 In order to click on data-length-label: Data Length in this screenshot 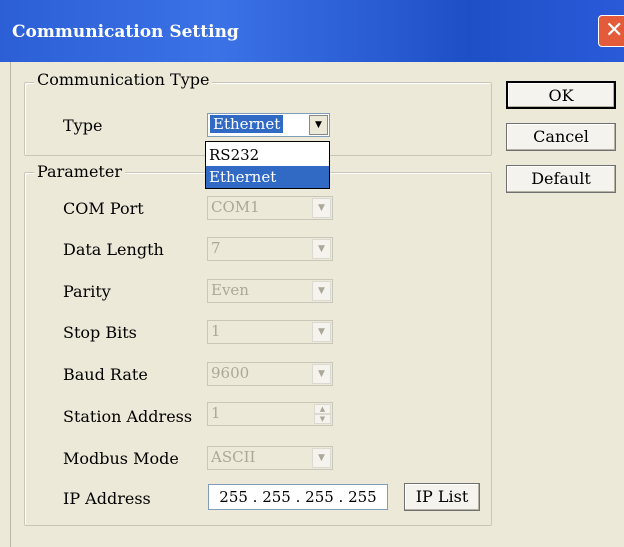, I will do `click(113, 249)`.